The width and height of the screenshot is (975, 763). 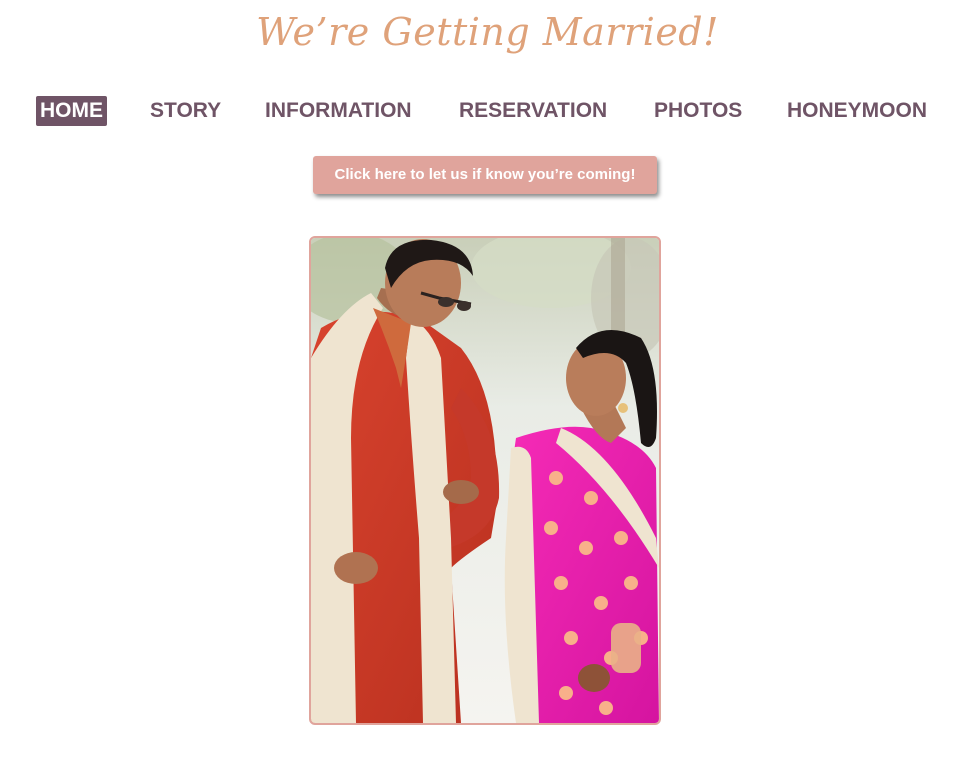 I want to click on nav-item-honeymoon: HONEYMOON, so click(x=857, y=111).